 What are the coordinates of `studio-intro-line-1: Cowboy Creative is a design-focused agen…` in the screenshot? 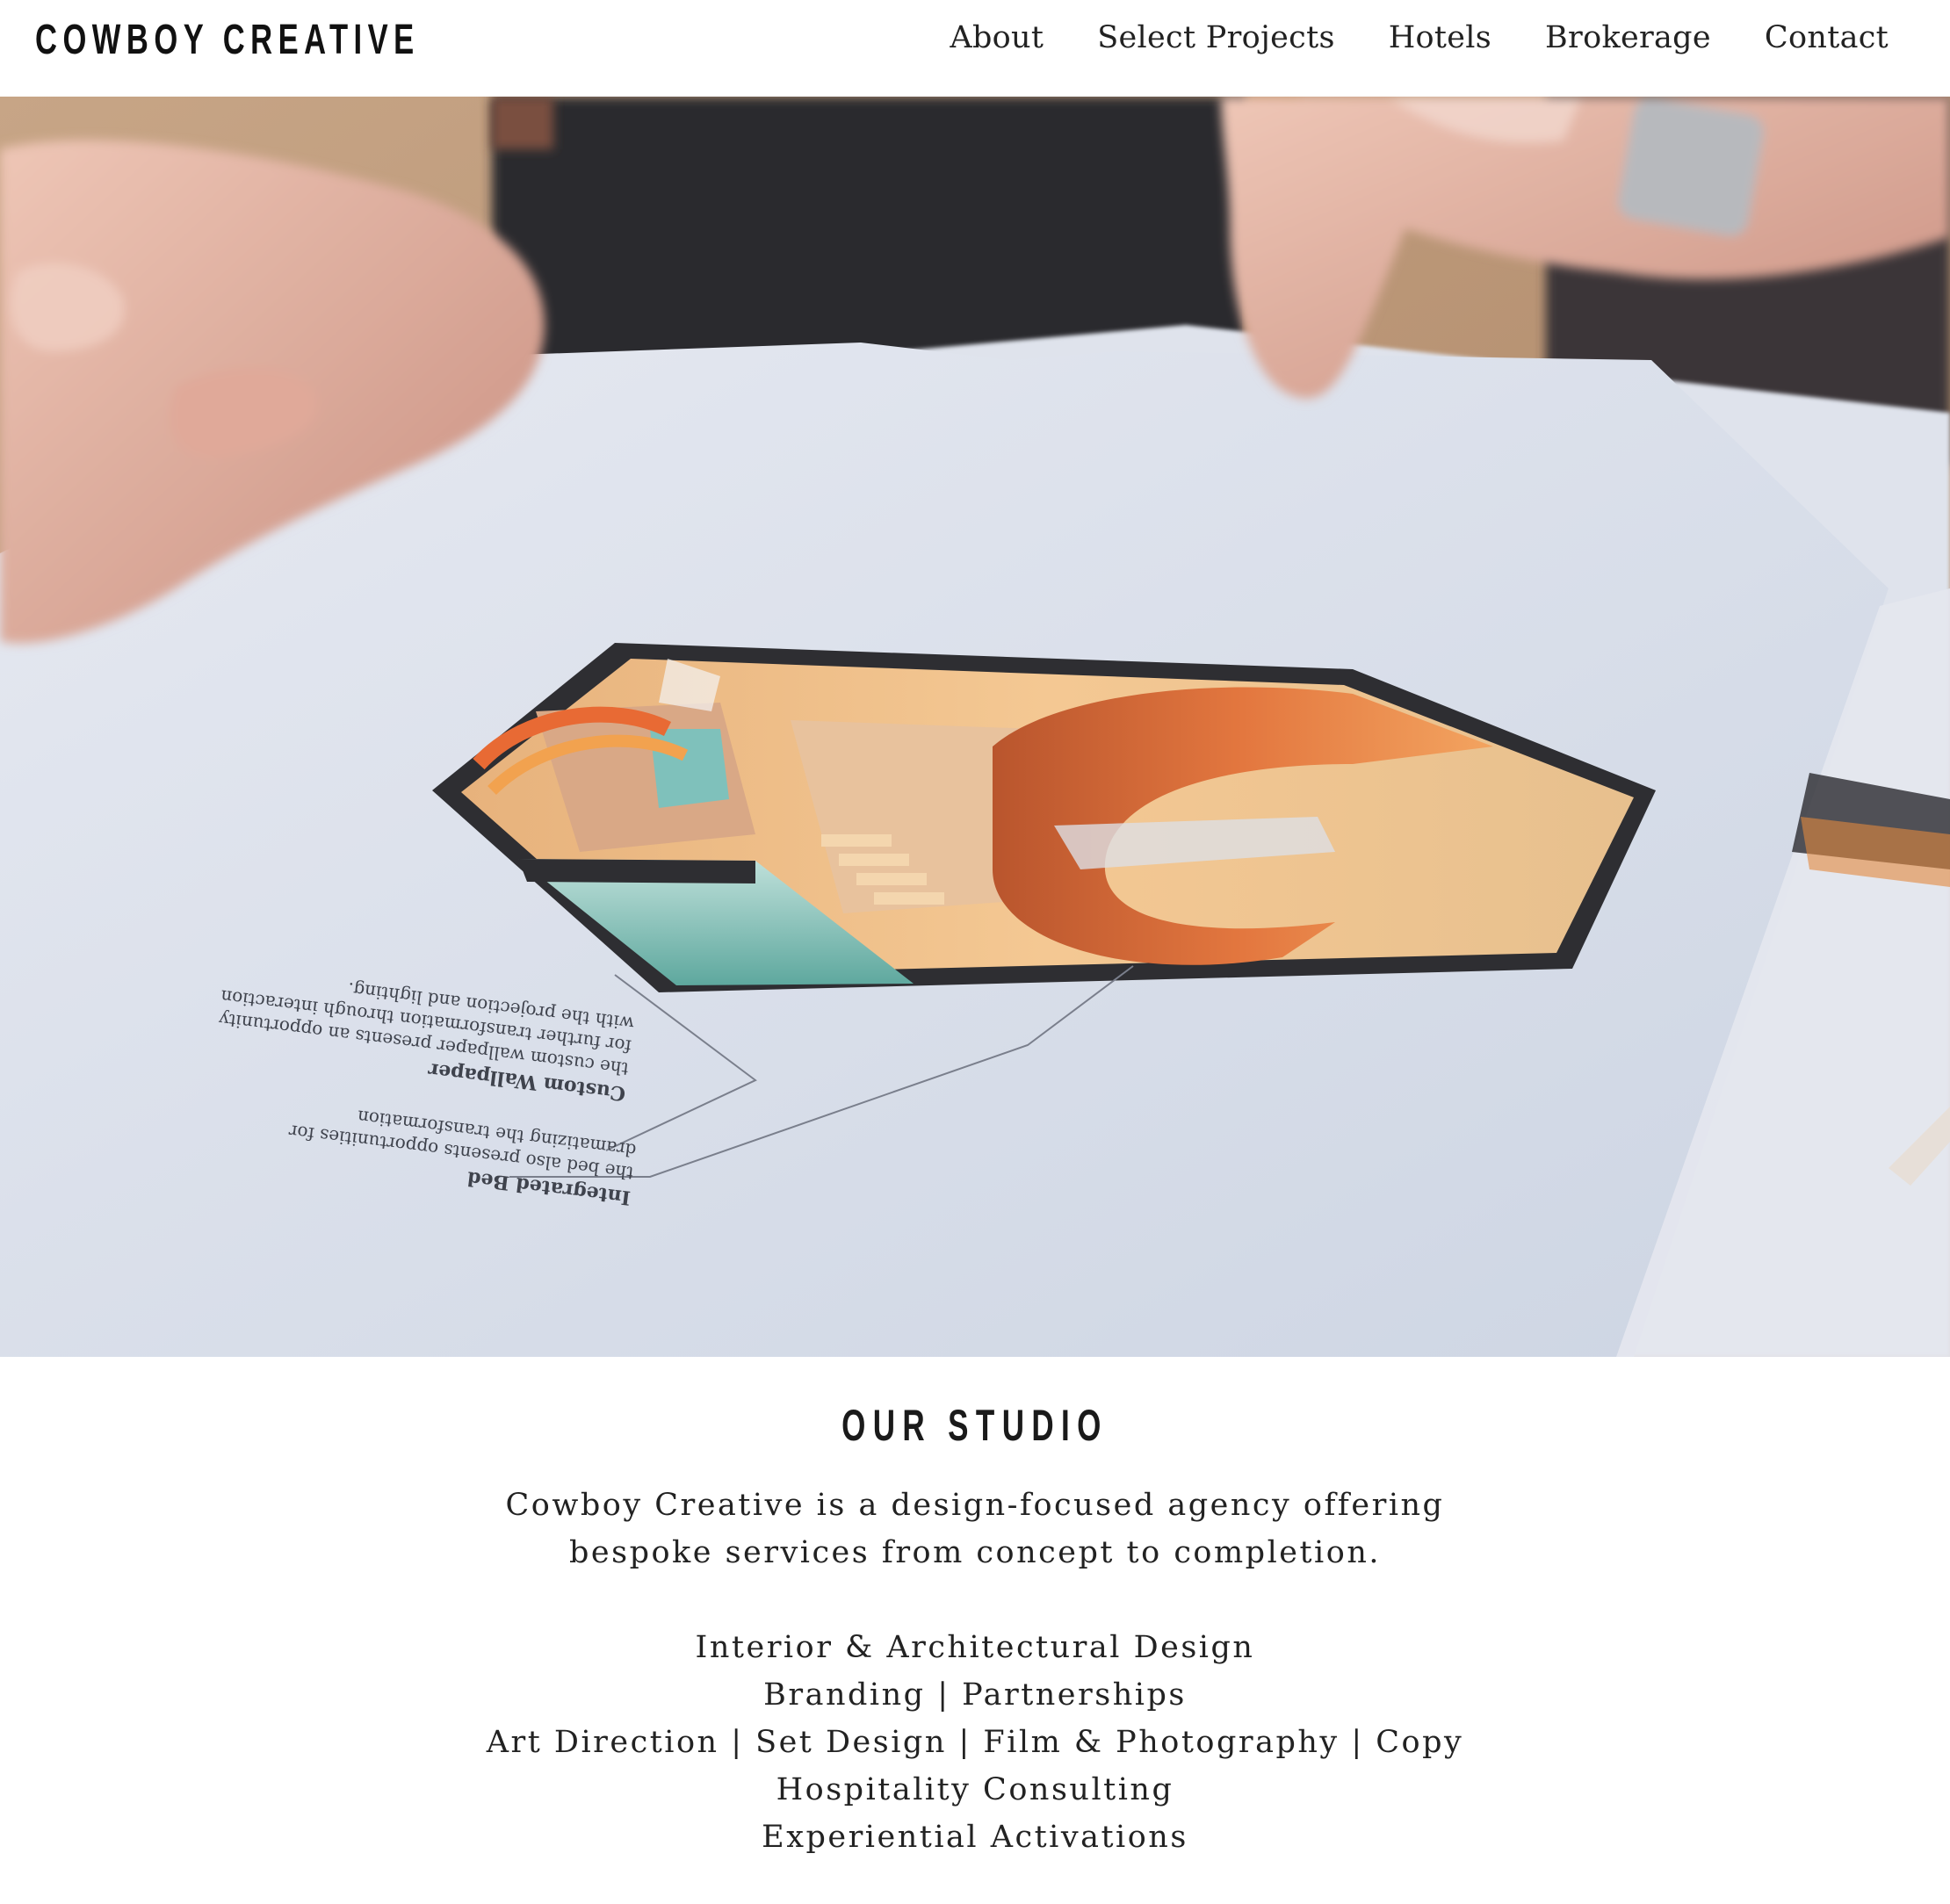 It's located at (975, 1505).